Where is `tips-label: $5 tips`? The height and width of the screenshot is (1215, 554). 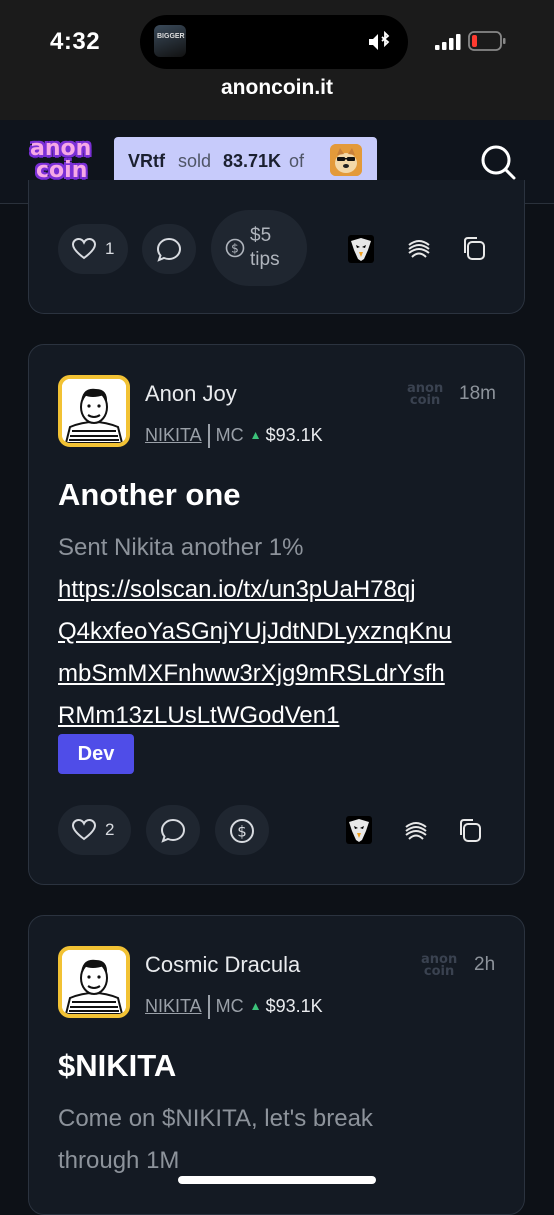
tips-label: $5 tips is located at coordinates (265, 248).